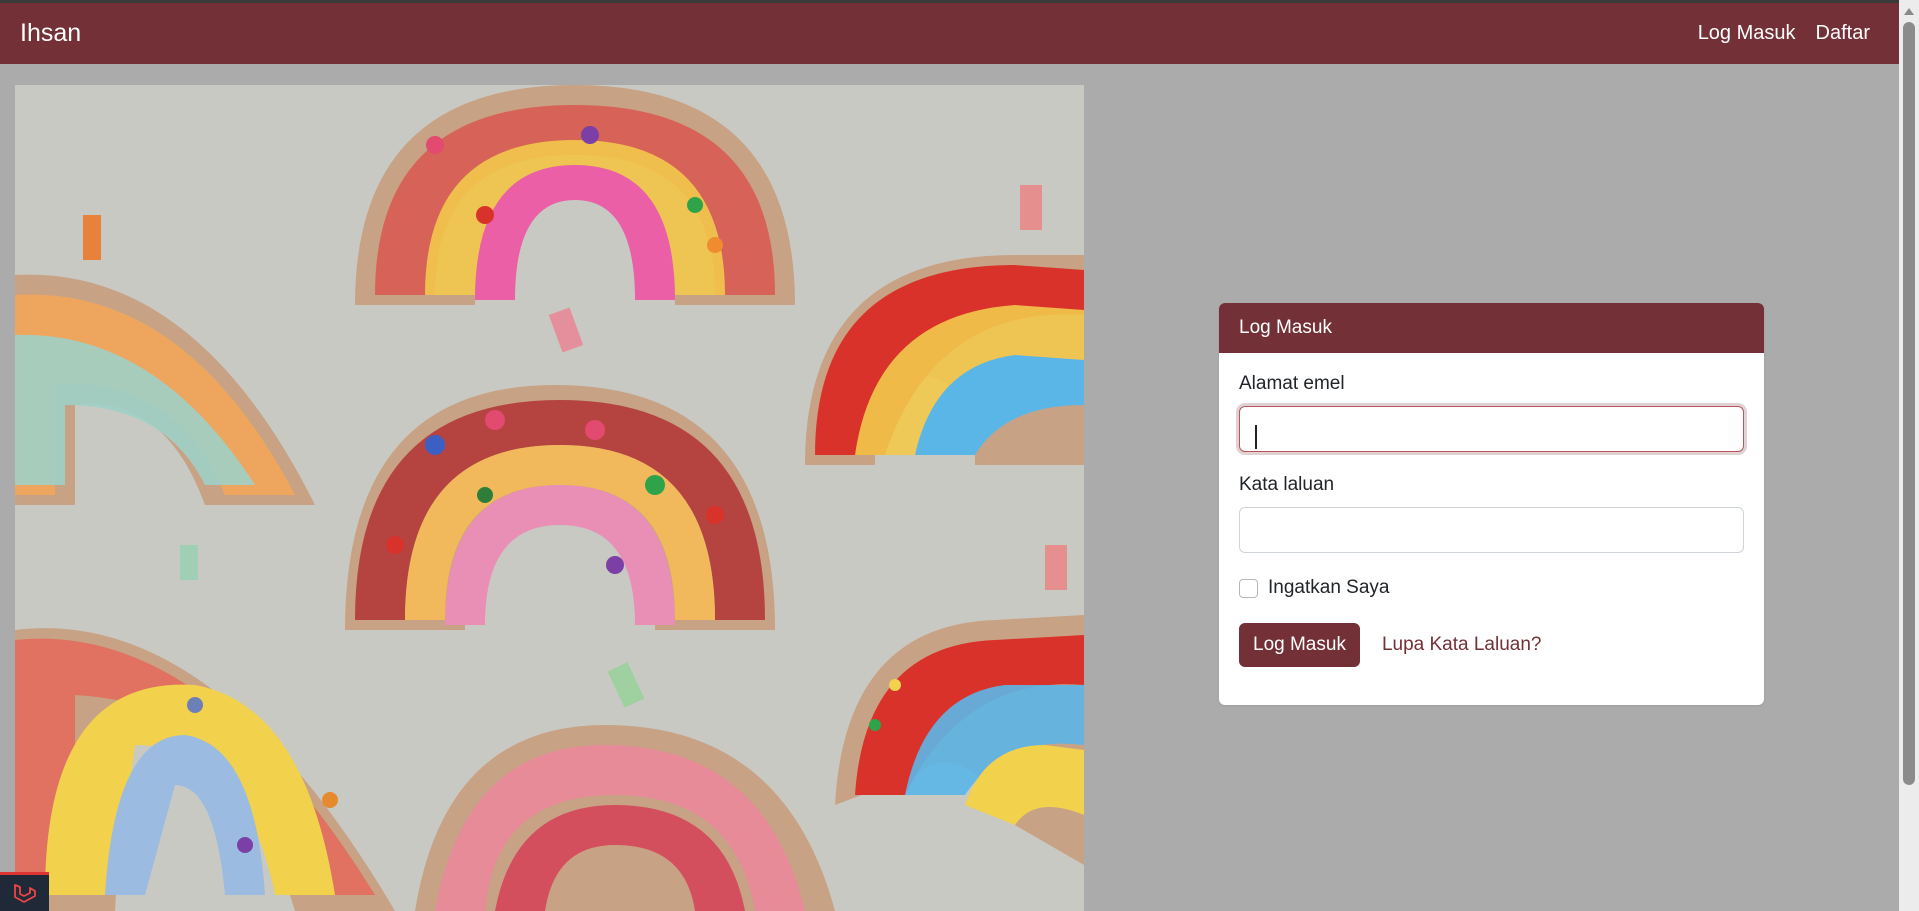  I want to click on forgot-password-link: Lupa Kata Laluan?, so click(1462, 645).